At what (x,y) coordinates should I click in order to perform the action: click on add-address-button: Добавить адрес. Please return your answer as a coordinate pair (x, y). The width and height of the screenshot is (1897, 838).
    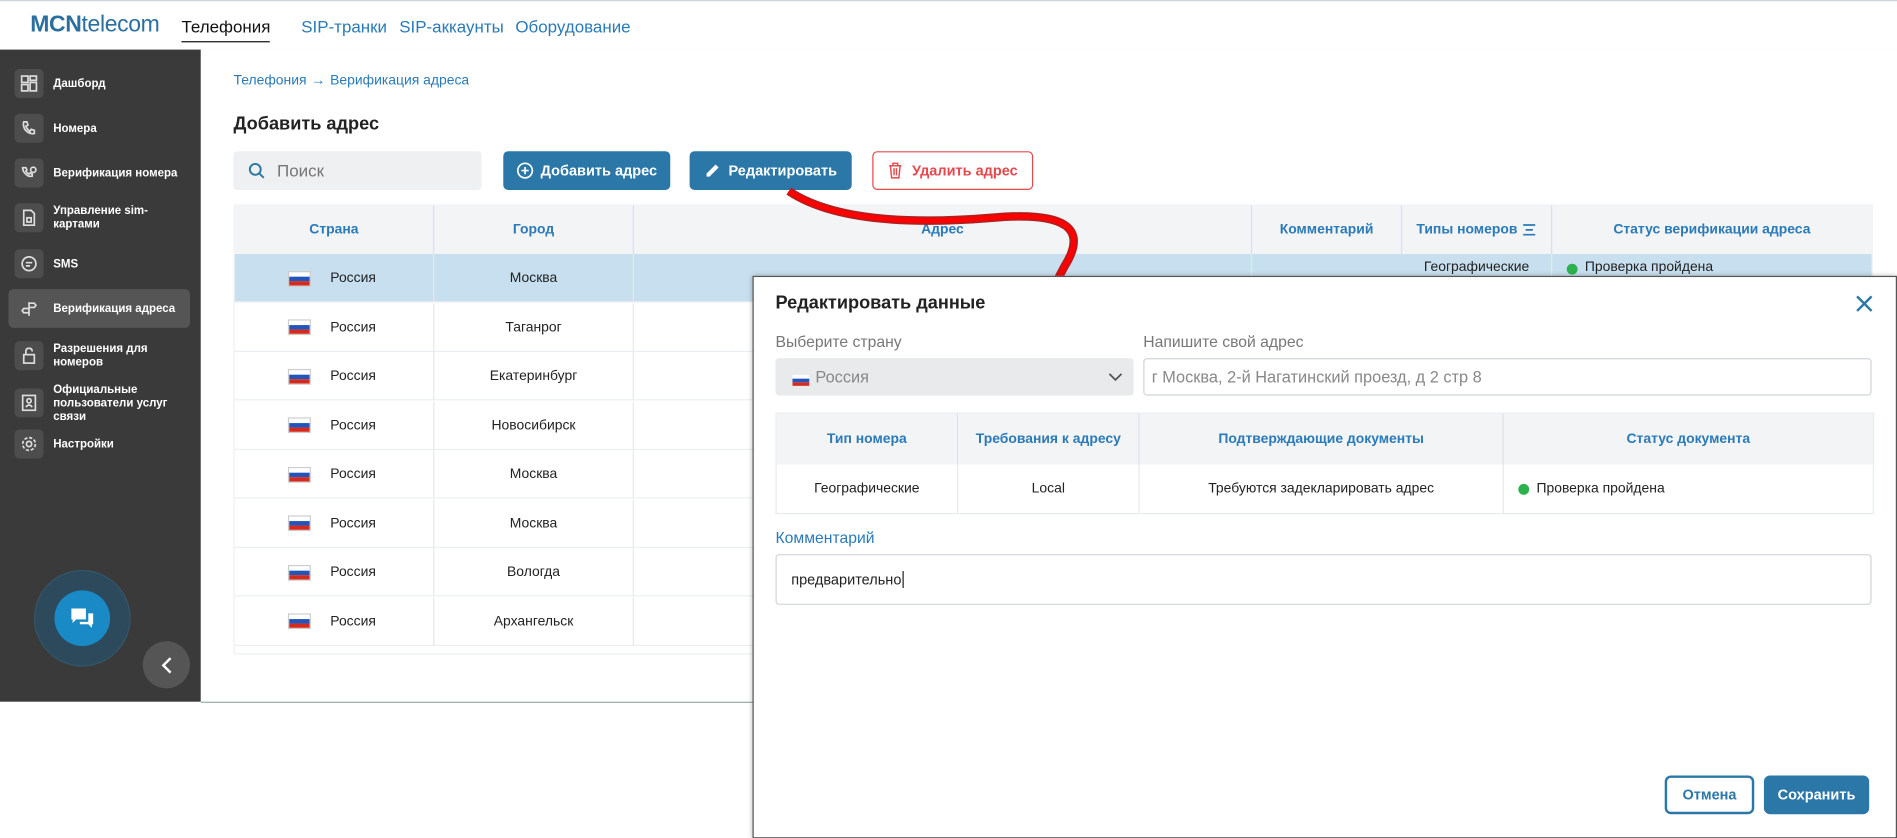
    Looking at the image, I should click on (587, 170).